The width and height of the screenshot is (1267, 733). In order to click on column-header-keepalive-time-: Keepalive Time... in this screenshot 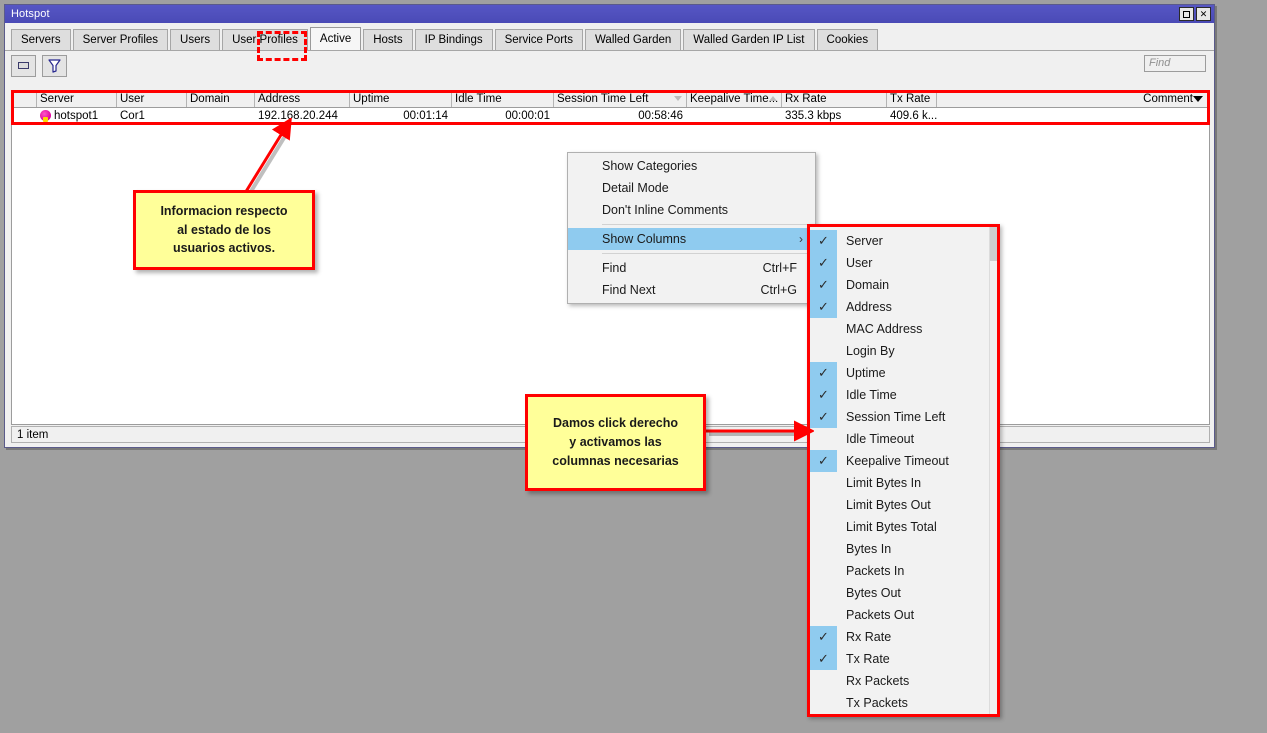, I will do `click(734, 99)`.